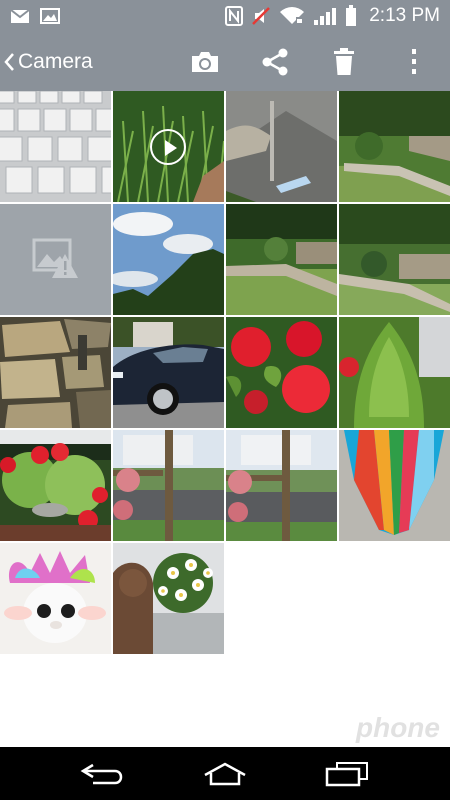  I want to click on trash-icon, so click(344, 61).